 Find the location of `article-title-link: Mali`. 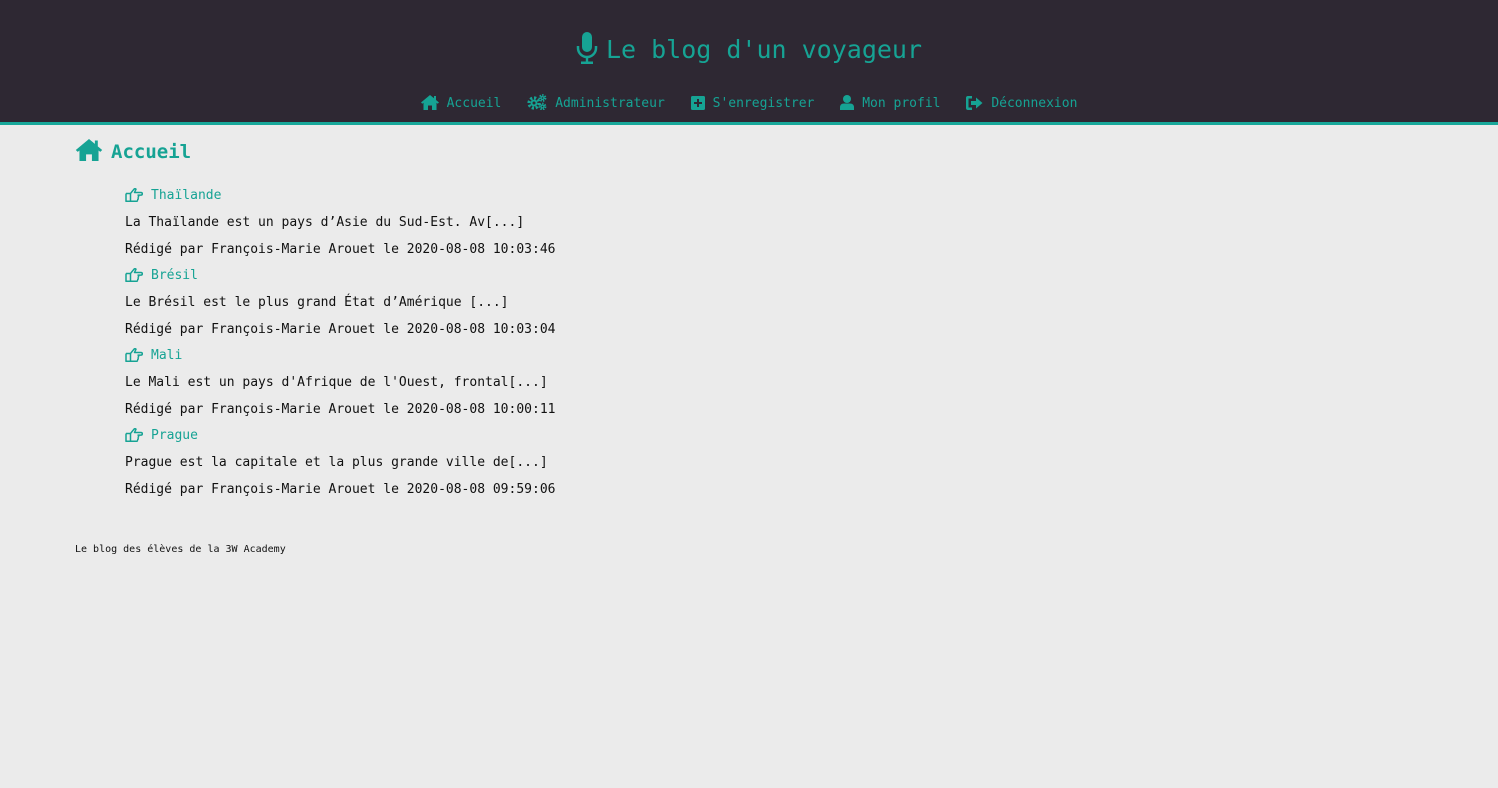

article-title-link: Mali is located at coordinates (774, 355).